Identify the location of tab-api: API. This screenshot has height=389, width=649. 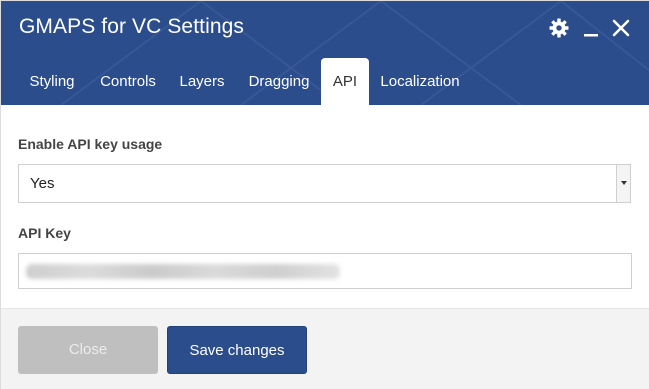
(345, 81).